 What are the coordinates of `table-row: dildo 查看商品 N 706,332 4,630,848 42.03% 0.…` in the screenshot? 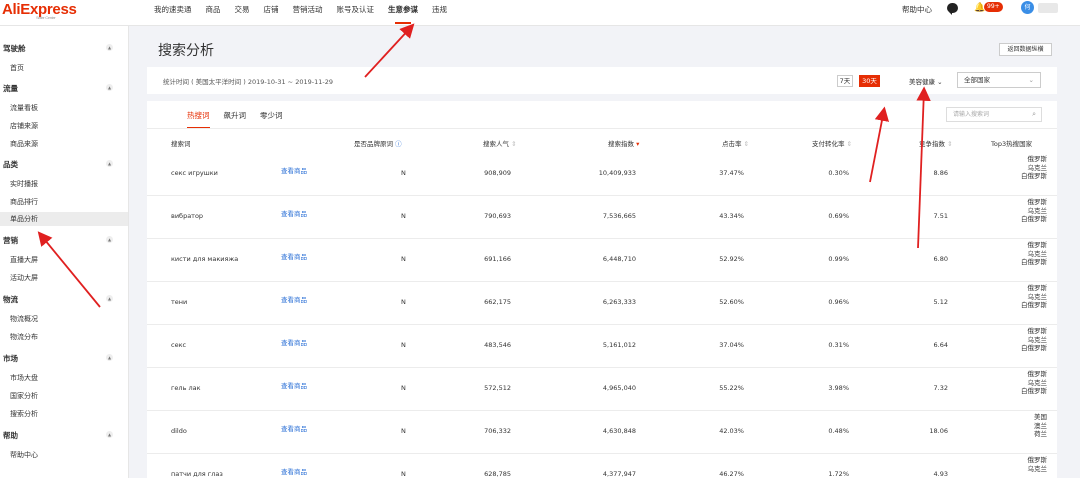 It's located at (602, 432).